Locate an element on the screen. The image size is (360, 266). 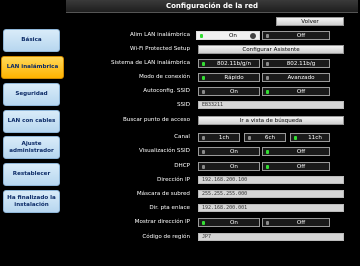
wlan-system-bgn-option: 802.11b/g/n is located at coordinates (229, 63).